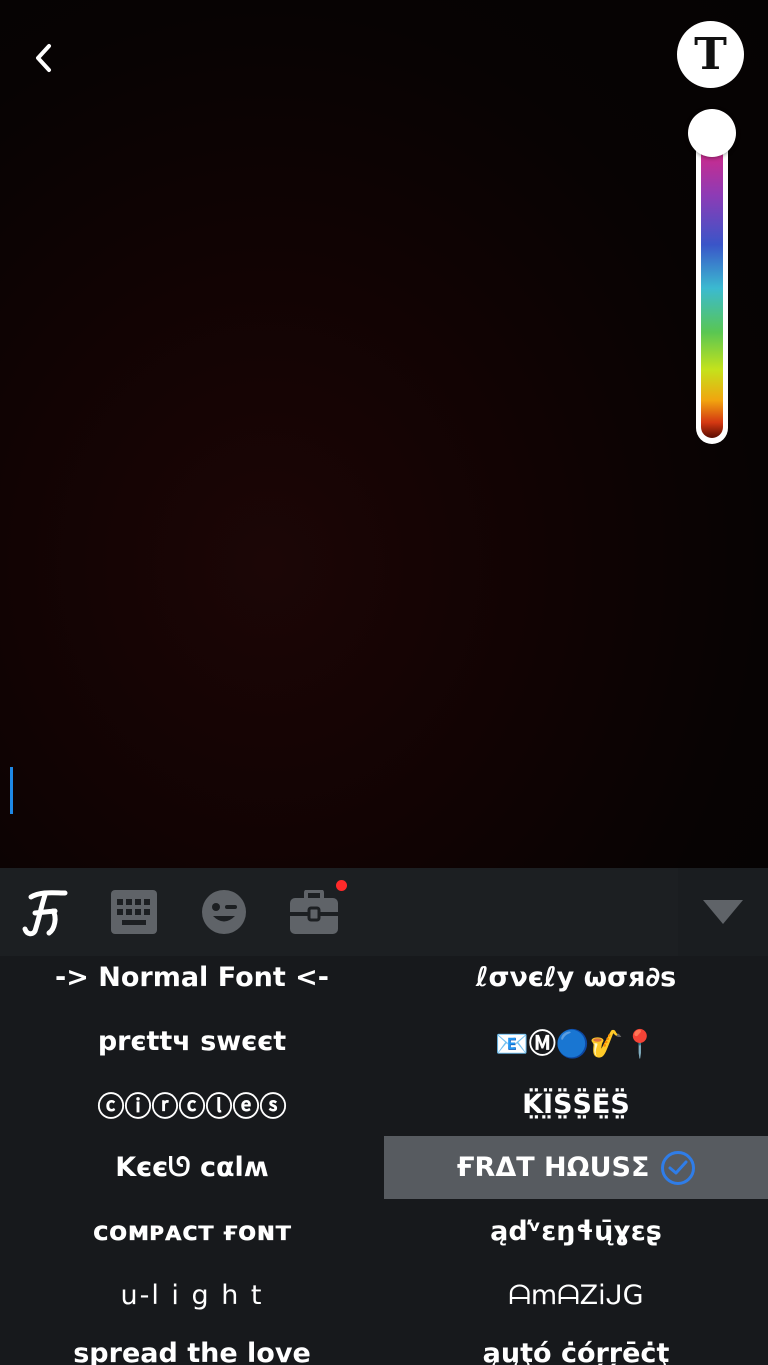  I want to click on font-option-pretty-sweet: prєttч swєєt, so click(192, 1041).